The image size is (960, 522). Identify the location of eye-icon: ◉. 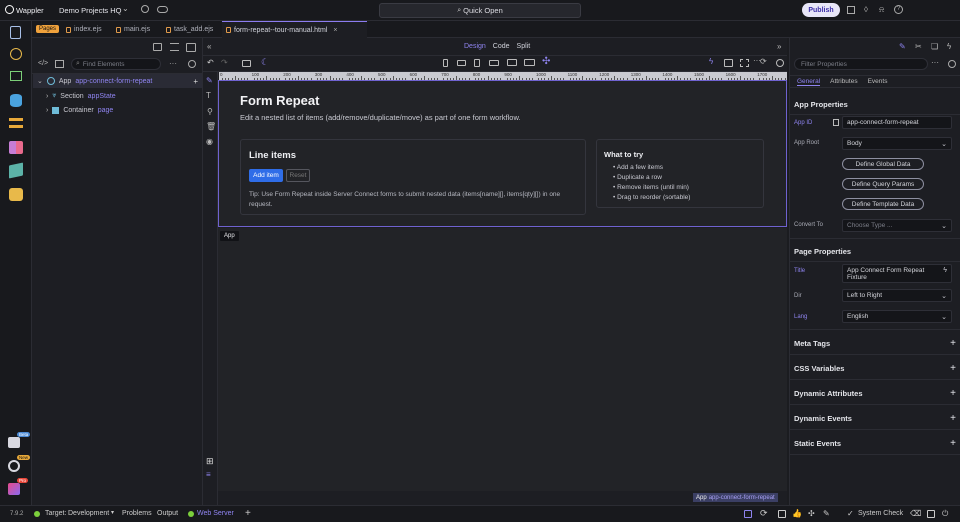
(209, 141).